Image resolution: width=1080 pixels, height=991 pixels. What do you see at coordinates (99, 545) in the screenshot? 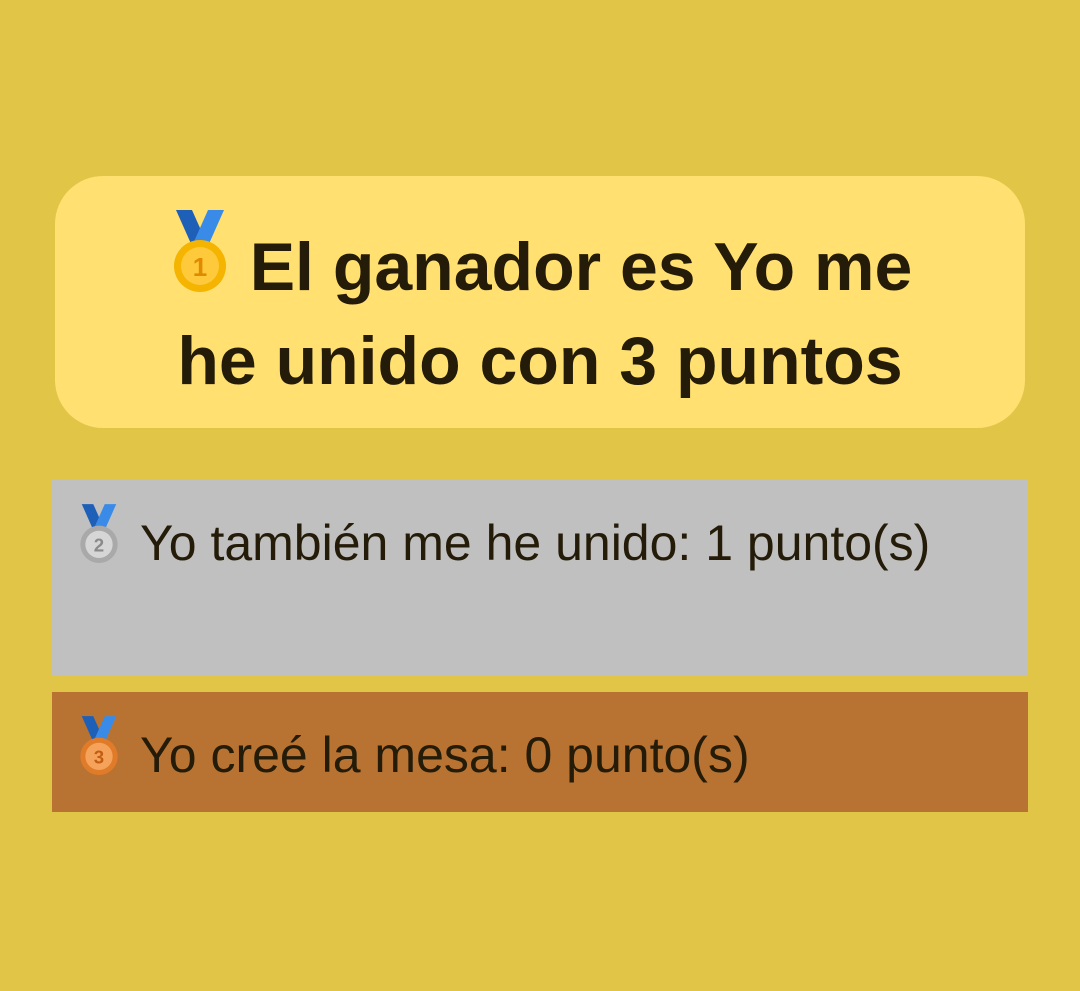
I see `svg-text: 2` at bounding box center [99, 545].